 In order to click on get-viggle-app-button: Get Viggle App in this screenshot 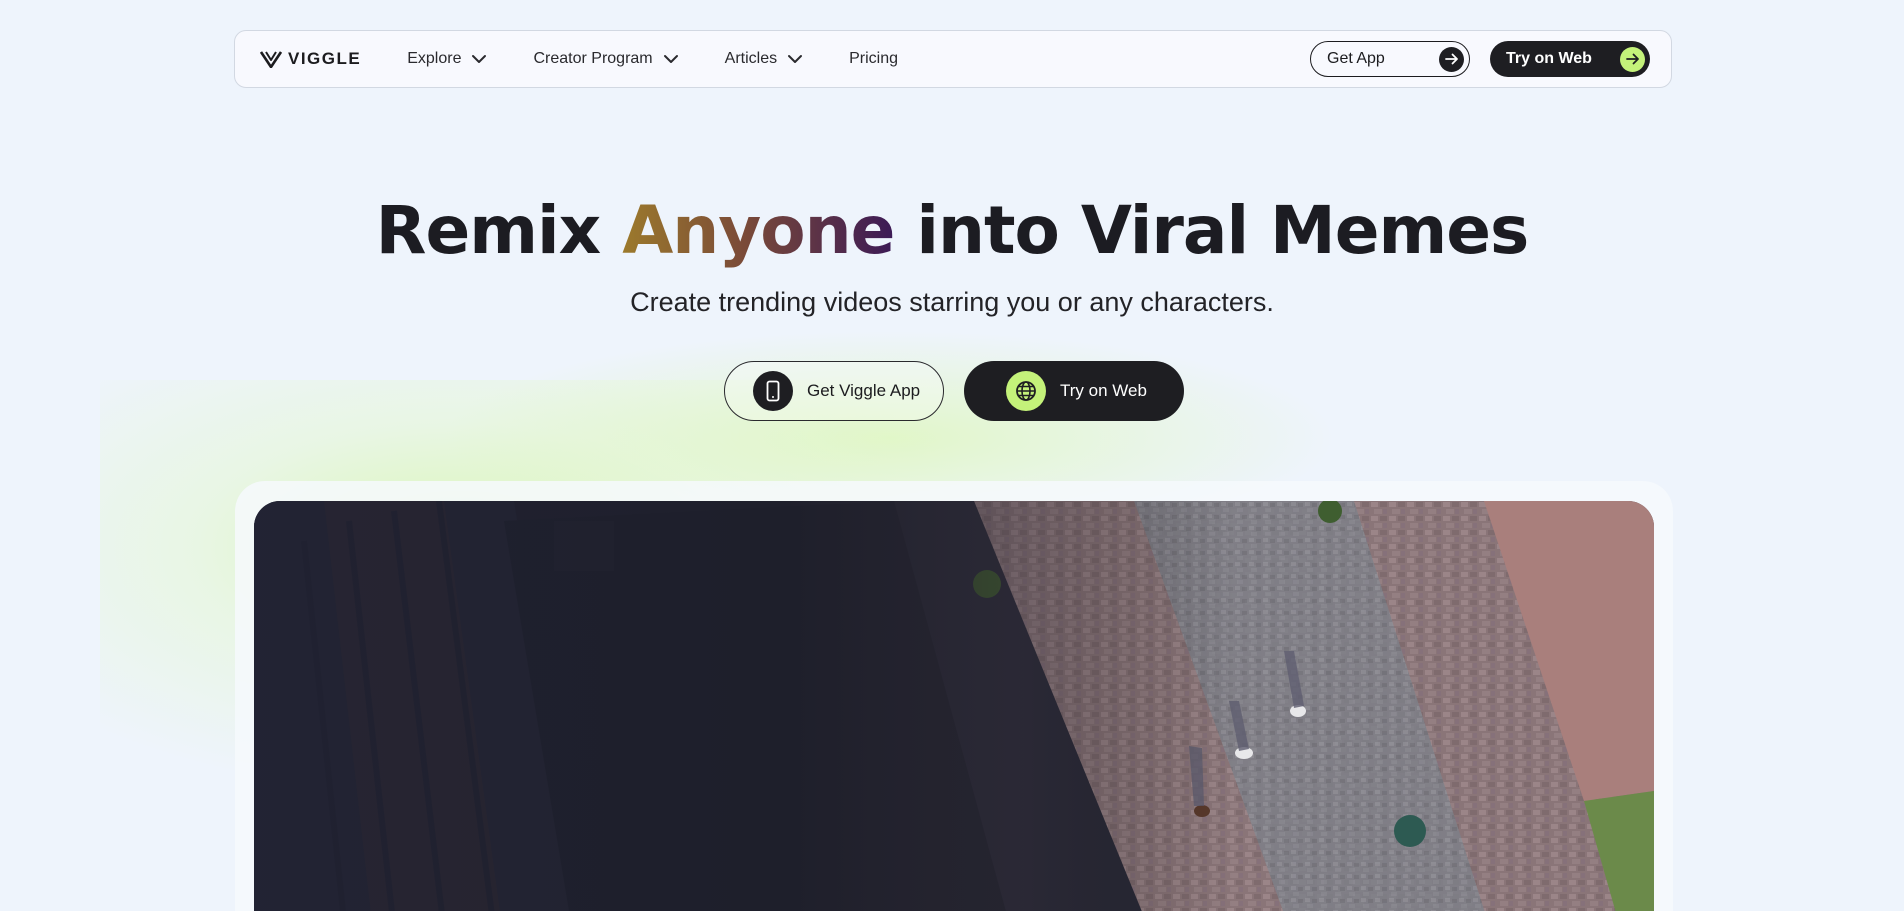, I will do `click(834, 391)`.